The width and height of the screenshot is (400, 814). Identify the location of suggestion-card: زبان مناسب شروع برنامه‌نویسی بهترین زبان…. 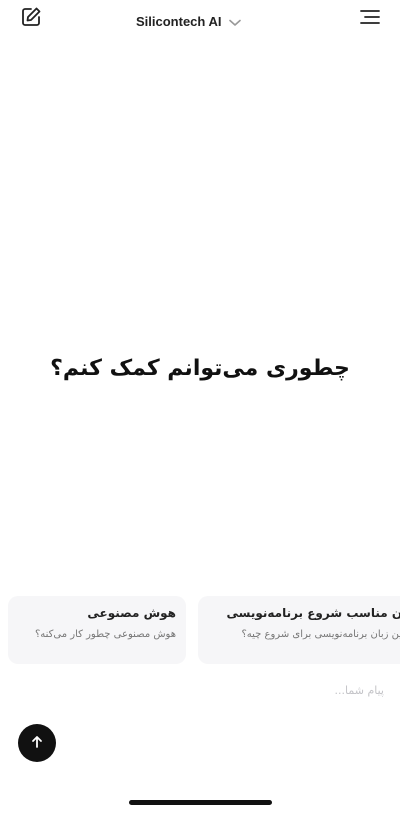
(299, 630).